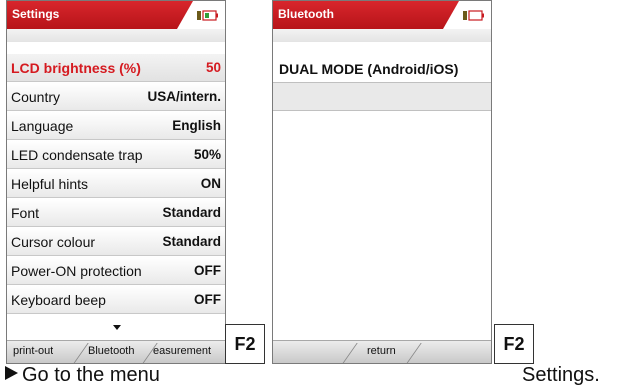 This screenshot has width=619, height=392. I want to click on title-bar: Settings, so click(116, 15).